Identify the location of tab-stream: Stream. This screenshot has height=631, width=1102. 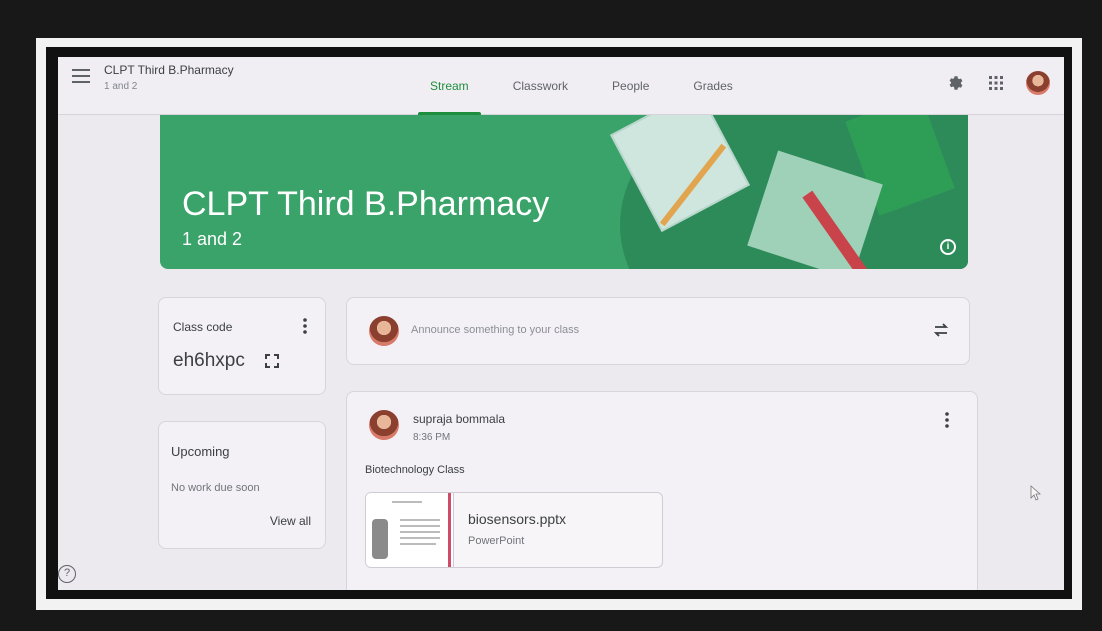
(449, 86).